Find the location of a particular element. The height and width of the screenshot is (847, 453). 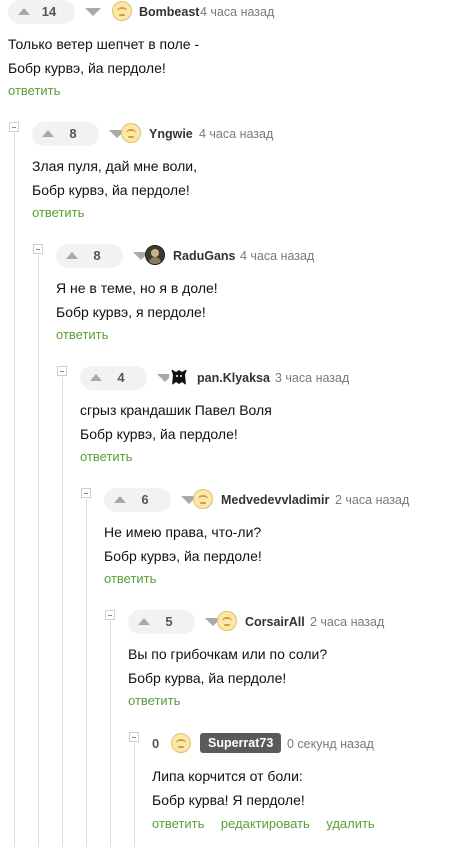

comment-header: 6 Medvedevvladimir 2 часа назад is located at coordinates (256, 500).